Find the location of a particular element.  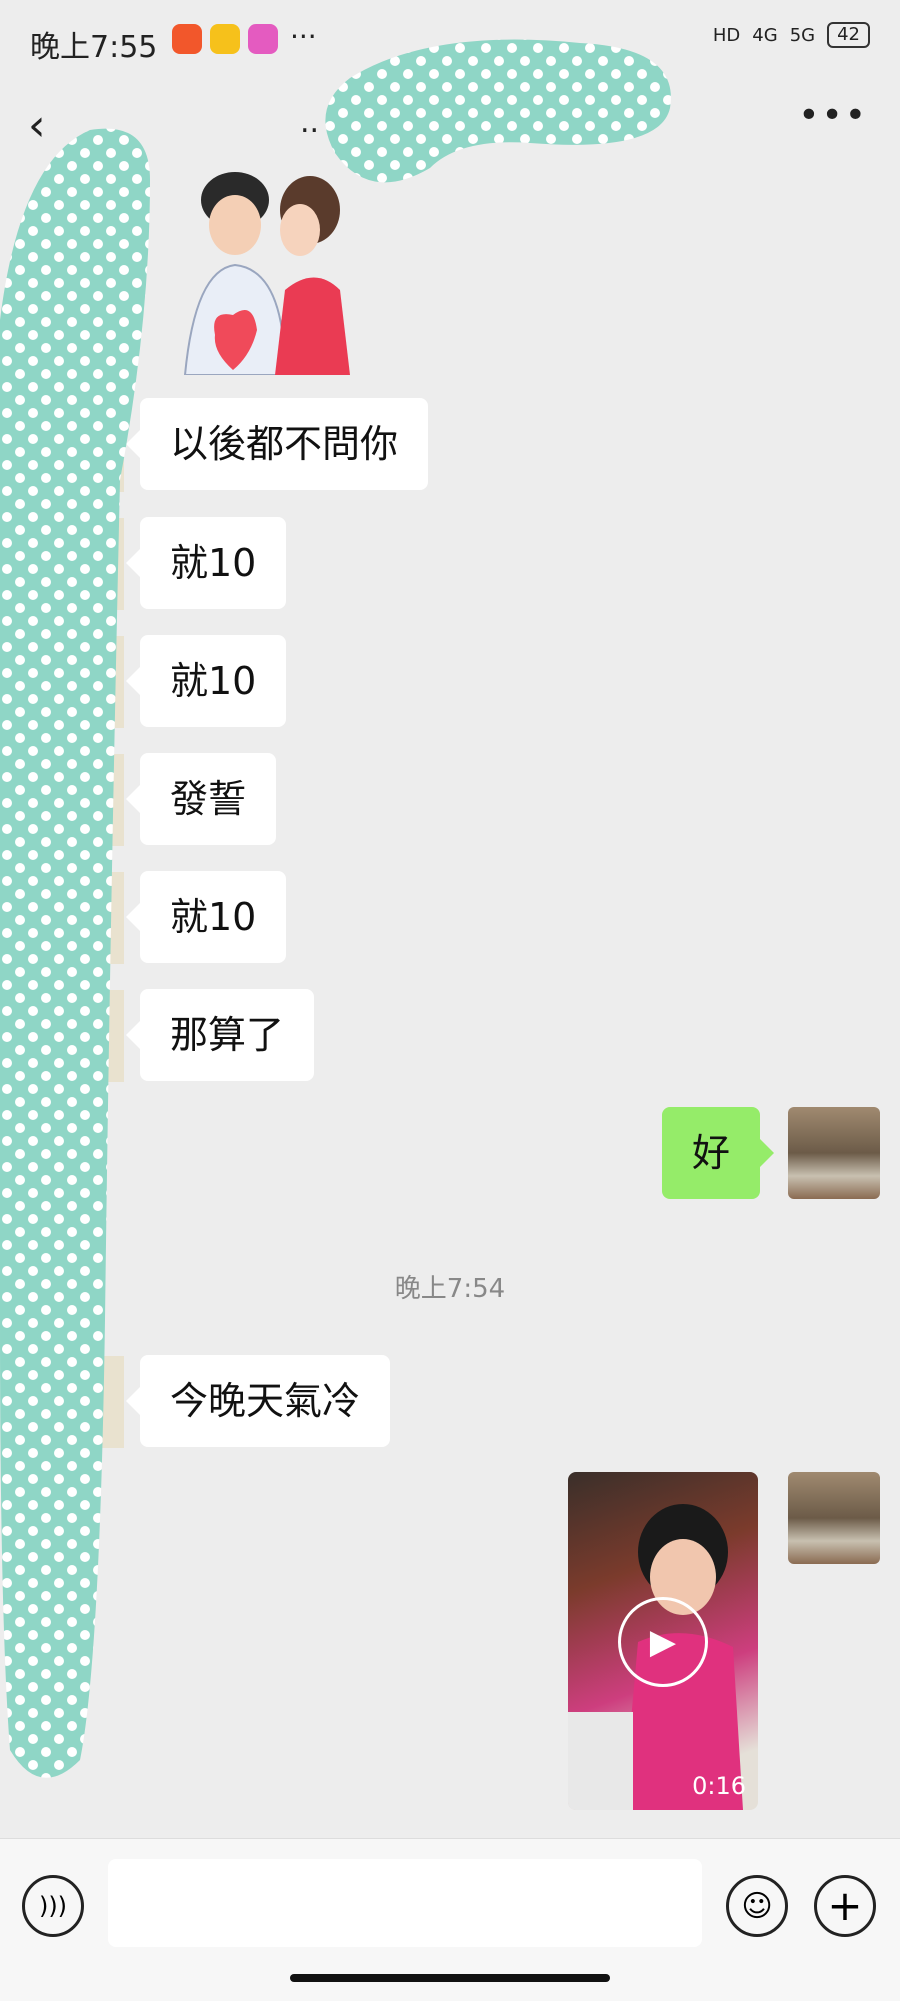

status-time: 晚上7:55 is located at coordinates (94, 47).